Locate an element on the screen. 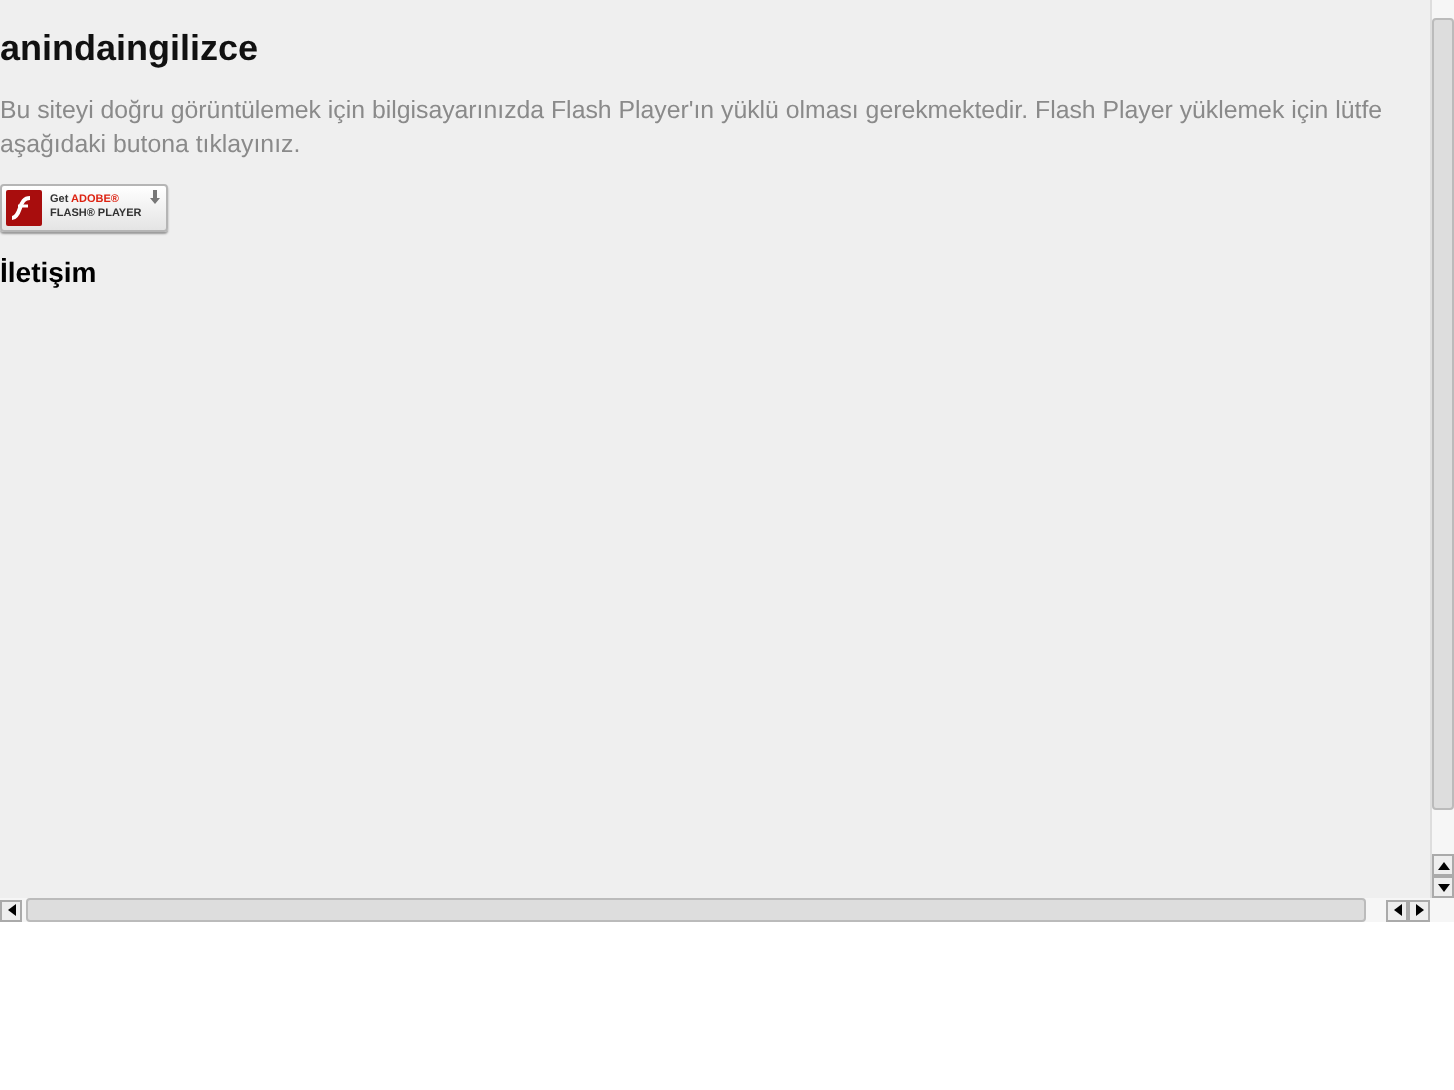  scroll-right-button is located at coordinates (1419, 910).